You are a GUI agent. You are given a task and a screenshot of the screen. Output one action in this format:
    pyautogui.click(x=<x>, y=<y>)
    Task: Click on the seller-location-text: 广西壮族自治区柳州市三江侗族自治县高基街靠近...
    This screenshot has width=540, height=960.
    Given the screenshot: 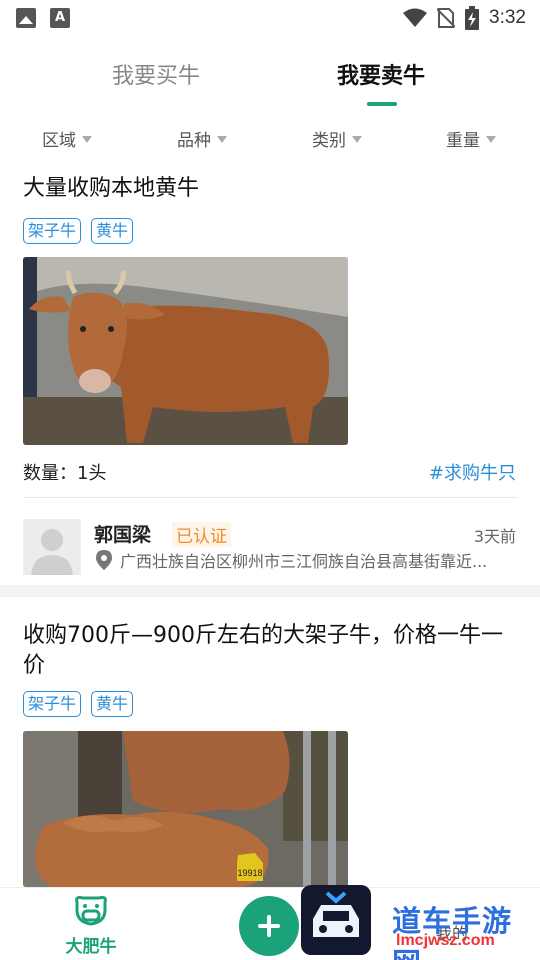 What is the action you would take?
    pyautogui.click(x=304, y=561)
    